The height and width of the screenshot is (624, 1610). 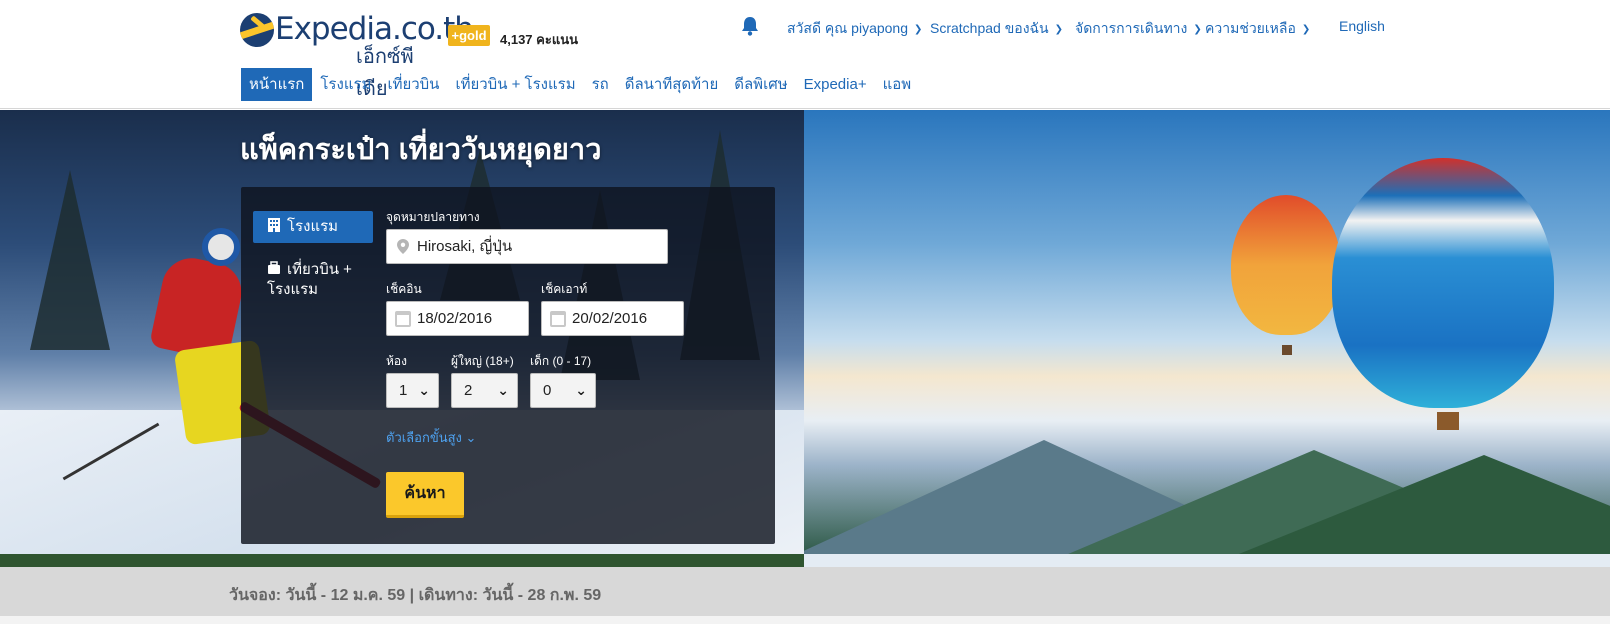 What do you see at coordinates (274, 267) in the screenshot?
I see `suitcase-icon` at bounding box center [274, 267].